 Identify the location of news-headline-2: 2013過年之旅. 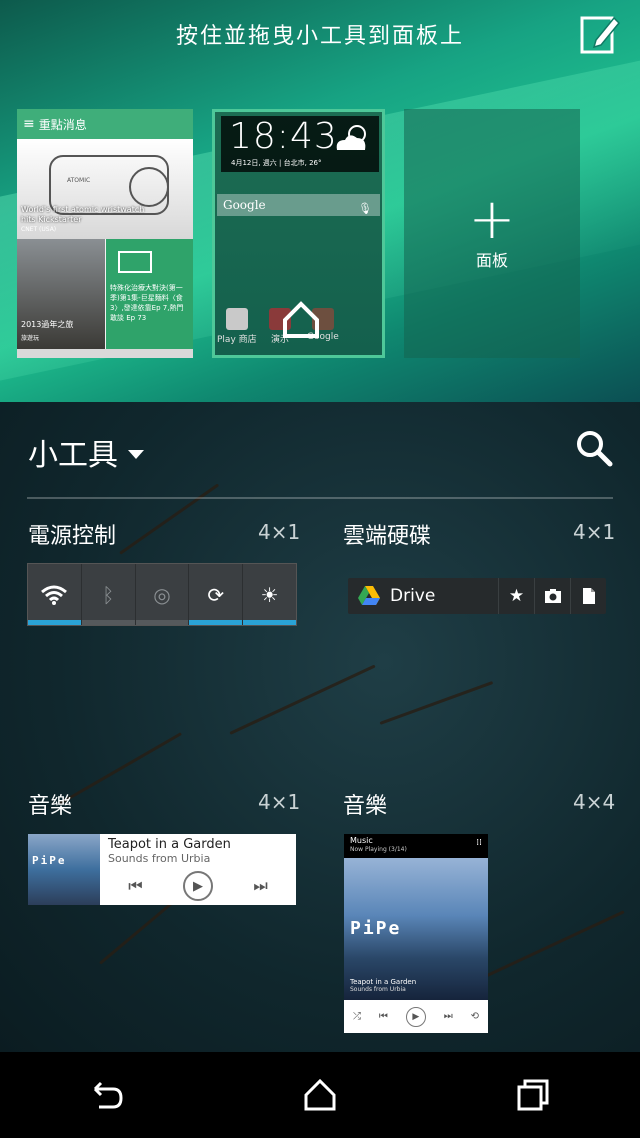
(47, 324).